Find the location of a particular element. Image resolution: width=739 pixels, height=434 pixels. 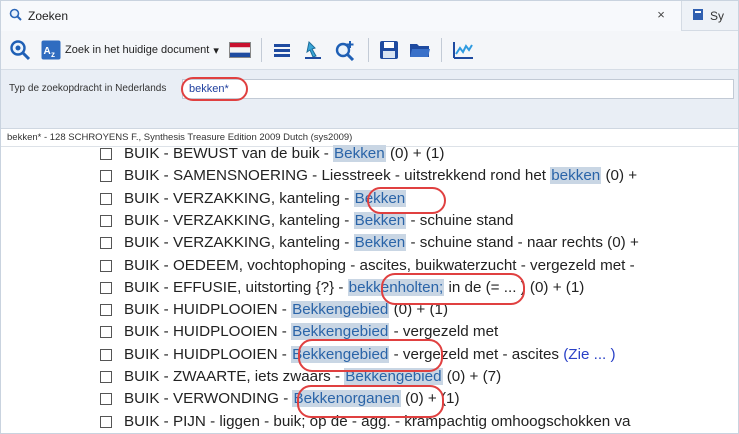

zoom-add-button is located at coordinates (346, 50).